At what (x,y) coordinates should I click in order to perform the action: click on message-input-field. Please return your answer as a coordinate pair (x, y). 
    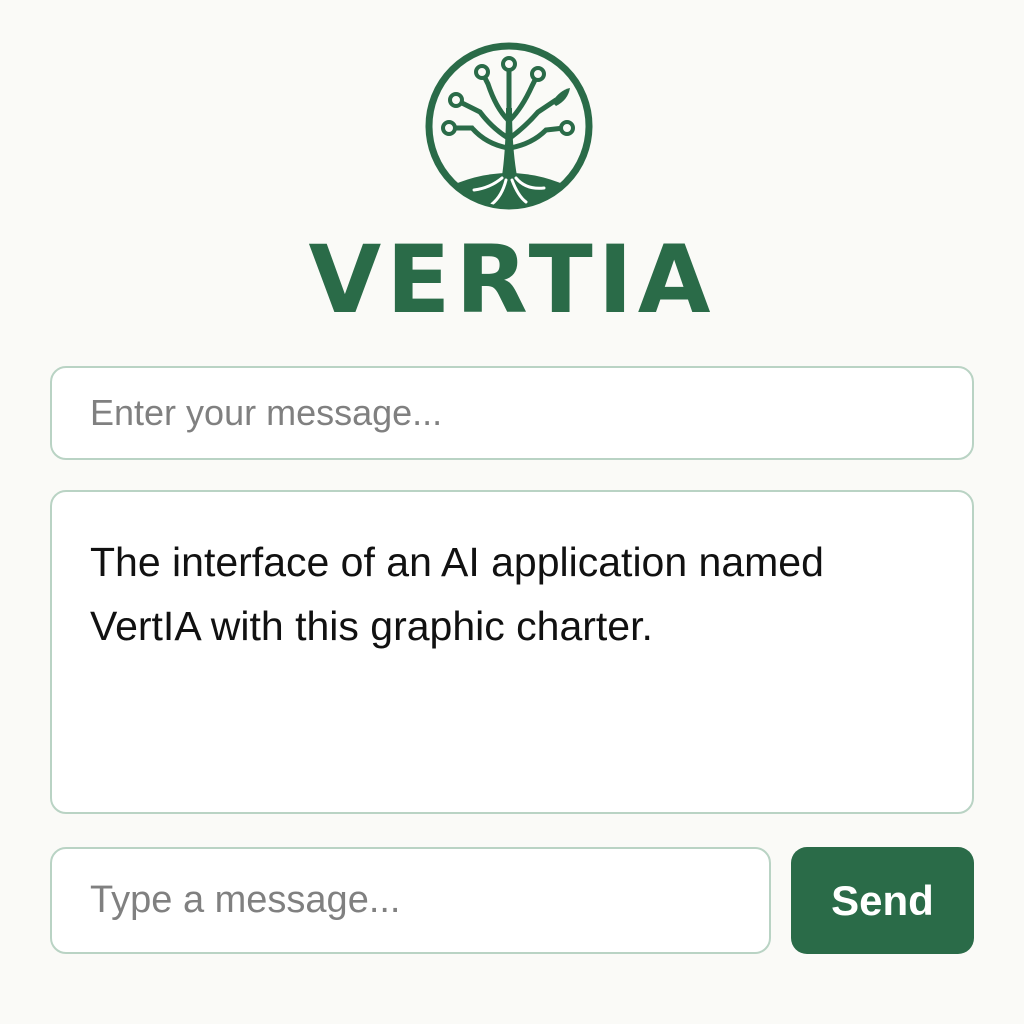
    Looking at the image, I should click on (512, 413).